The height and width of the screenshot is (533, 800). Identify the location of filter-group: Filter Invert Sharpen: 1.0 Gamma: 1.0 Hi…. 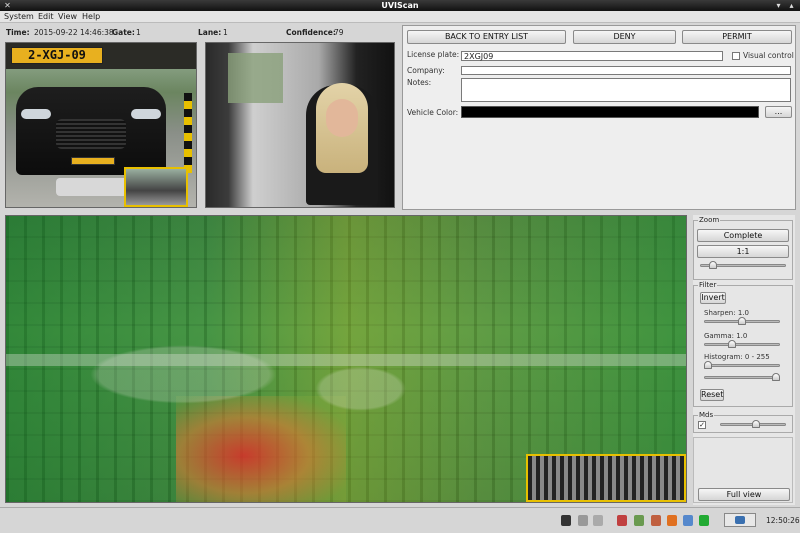
(743, 344).